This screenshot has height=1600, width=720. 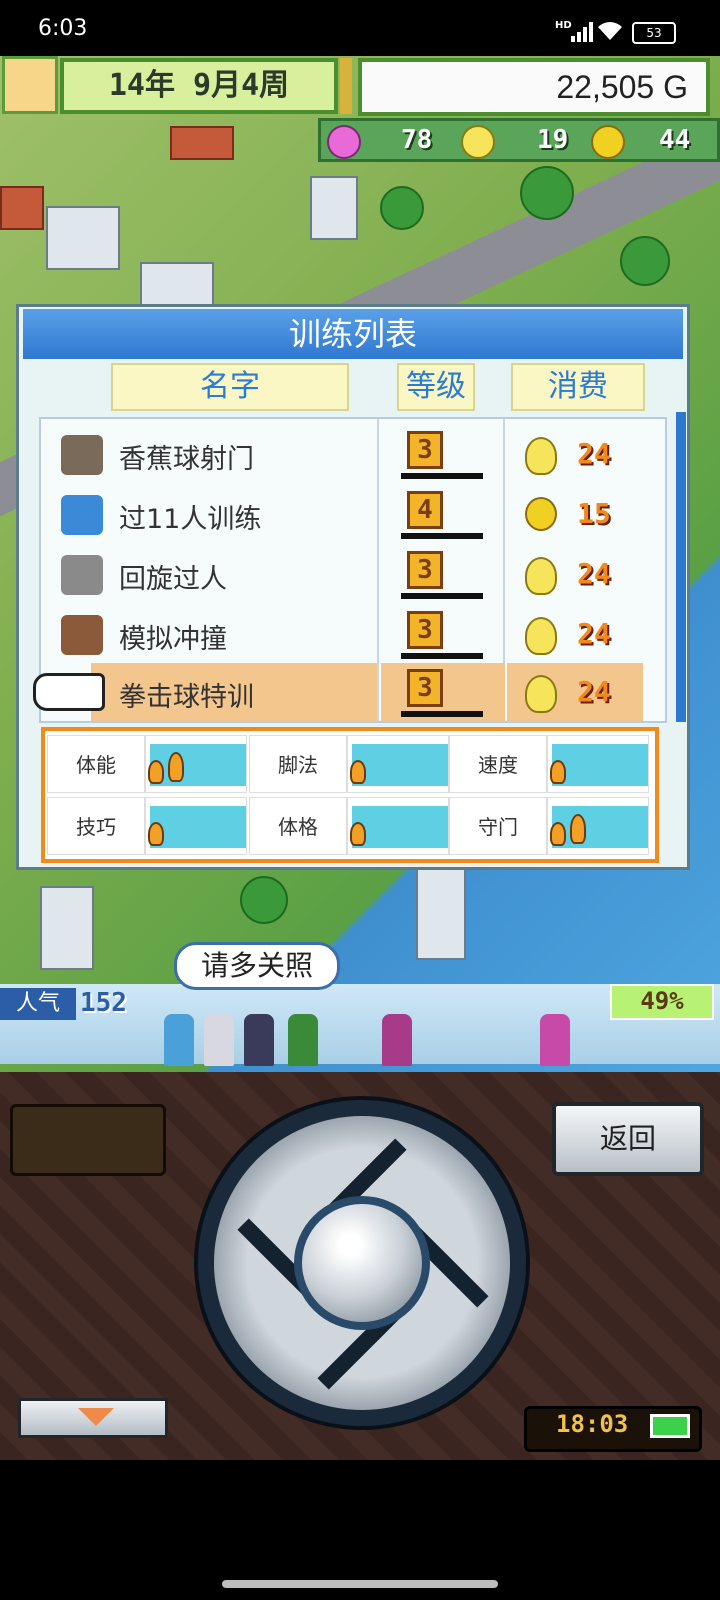 I want to click on training-name: 回旋过人, so click(x=173, y=579).